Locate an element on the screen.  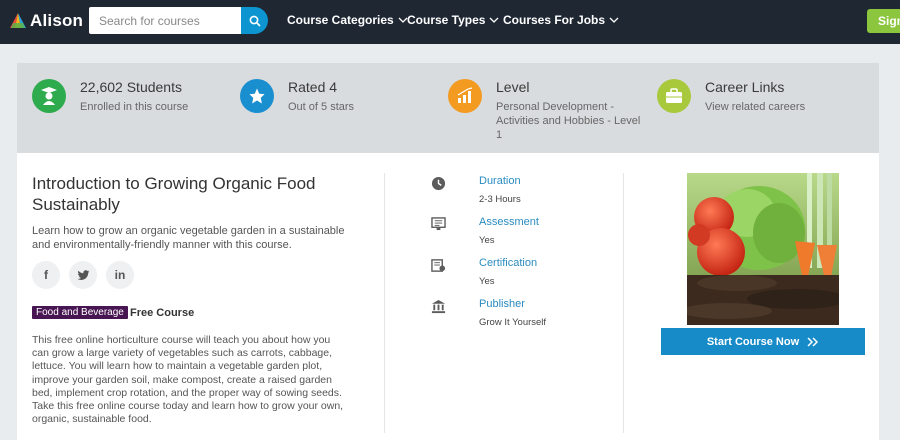
start-course-button: Start Course Now is located at coordinates (763, 341).